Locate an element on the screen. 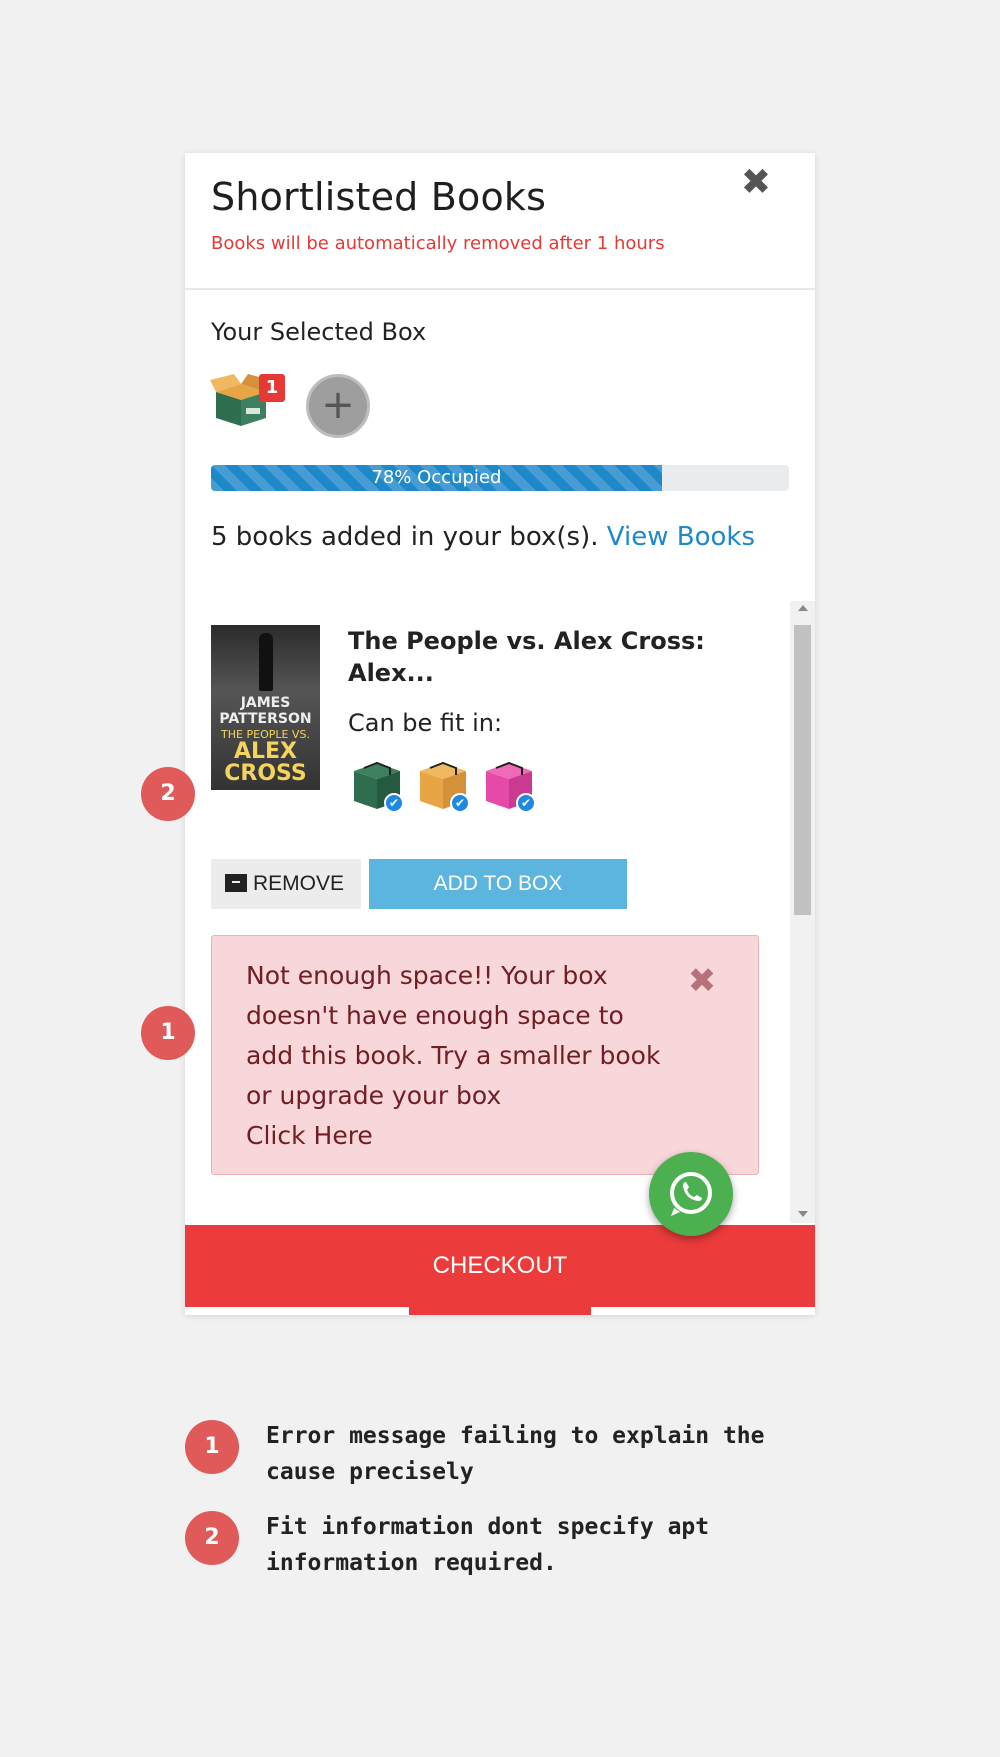 This screenshot has width=1000, height=1757. add-to-box-button: ADD TO BOX is located at coordinates (498, 884).